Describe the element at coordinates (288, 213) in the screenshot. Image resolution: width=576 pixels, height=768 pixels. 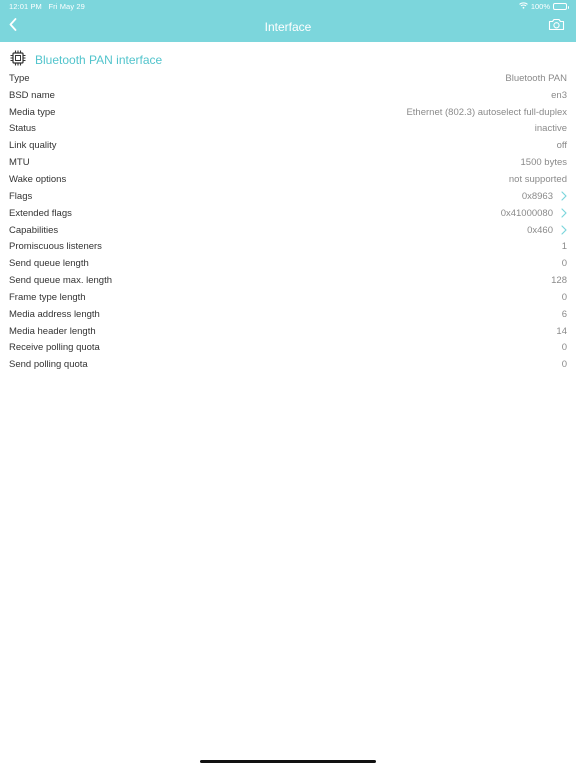
I see `row-extended-flags: Extended flags 0x41000080` at that location.